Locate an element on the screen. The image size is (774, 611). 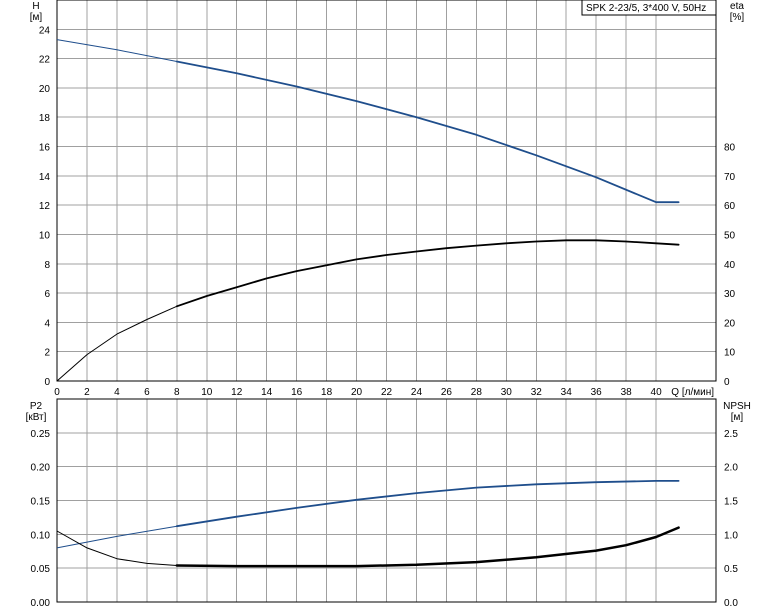
y-left-tick-label: 16 is located at coordinates (45, 148).